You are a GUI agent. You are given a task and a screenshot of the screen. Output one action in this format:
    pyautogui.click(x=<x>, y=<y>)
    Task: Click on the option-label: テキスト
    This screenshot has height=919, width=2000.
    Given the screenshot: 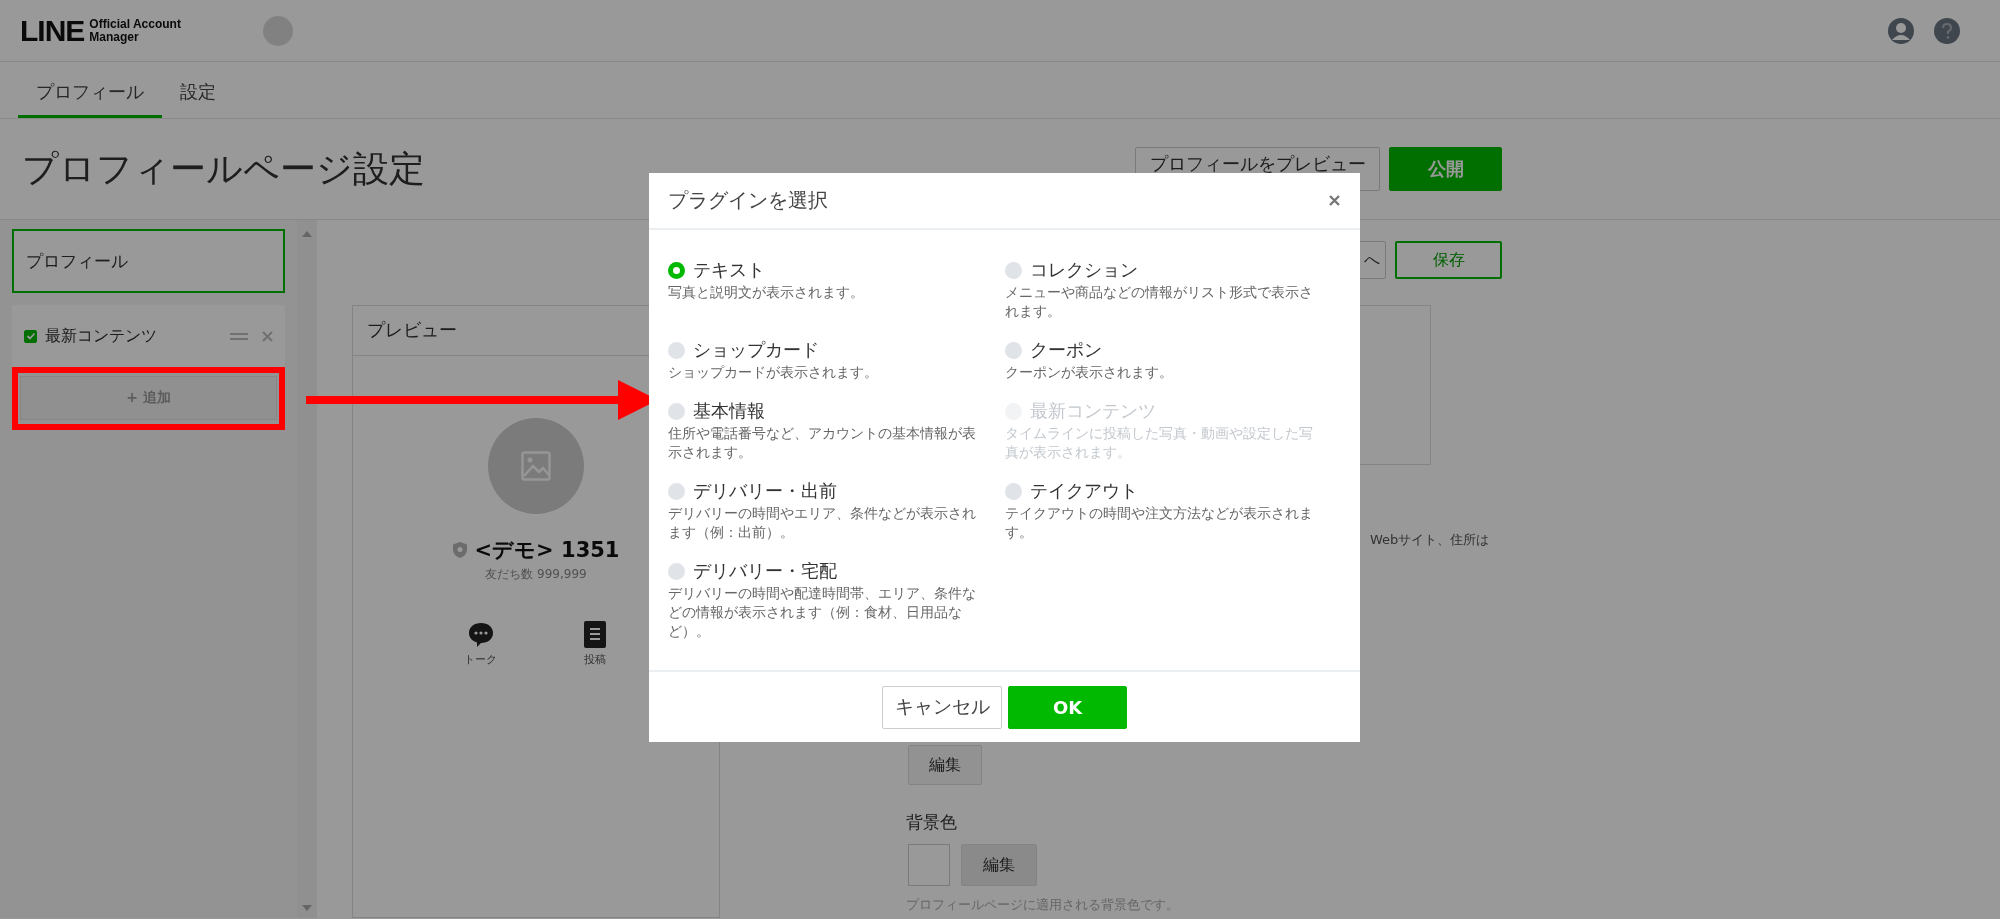 What is the action you would take?
    pyautogui.click(x=729, y=270)
    